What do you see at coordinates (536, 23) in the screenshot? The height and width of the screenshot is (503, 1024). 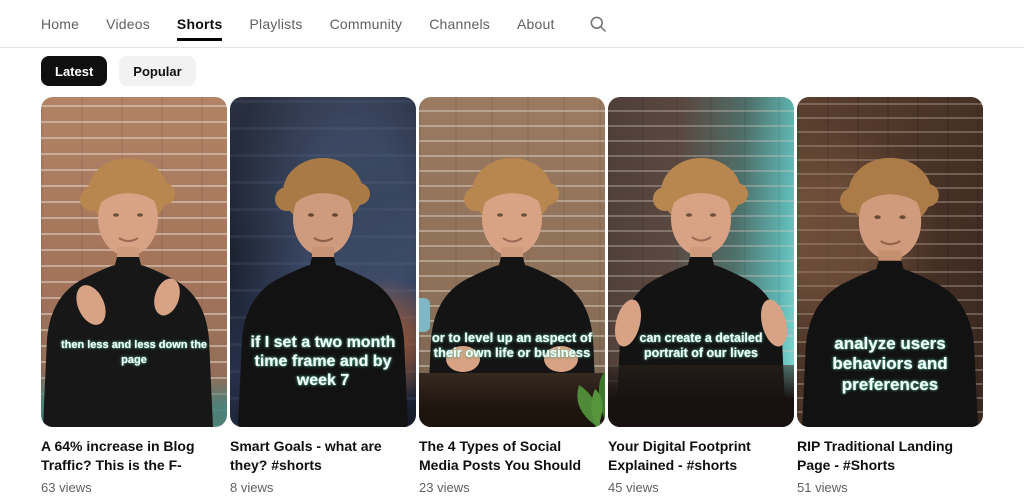 I see `tab-about: About` at bounding box center [536, 23].